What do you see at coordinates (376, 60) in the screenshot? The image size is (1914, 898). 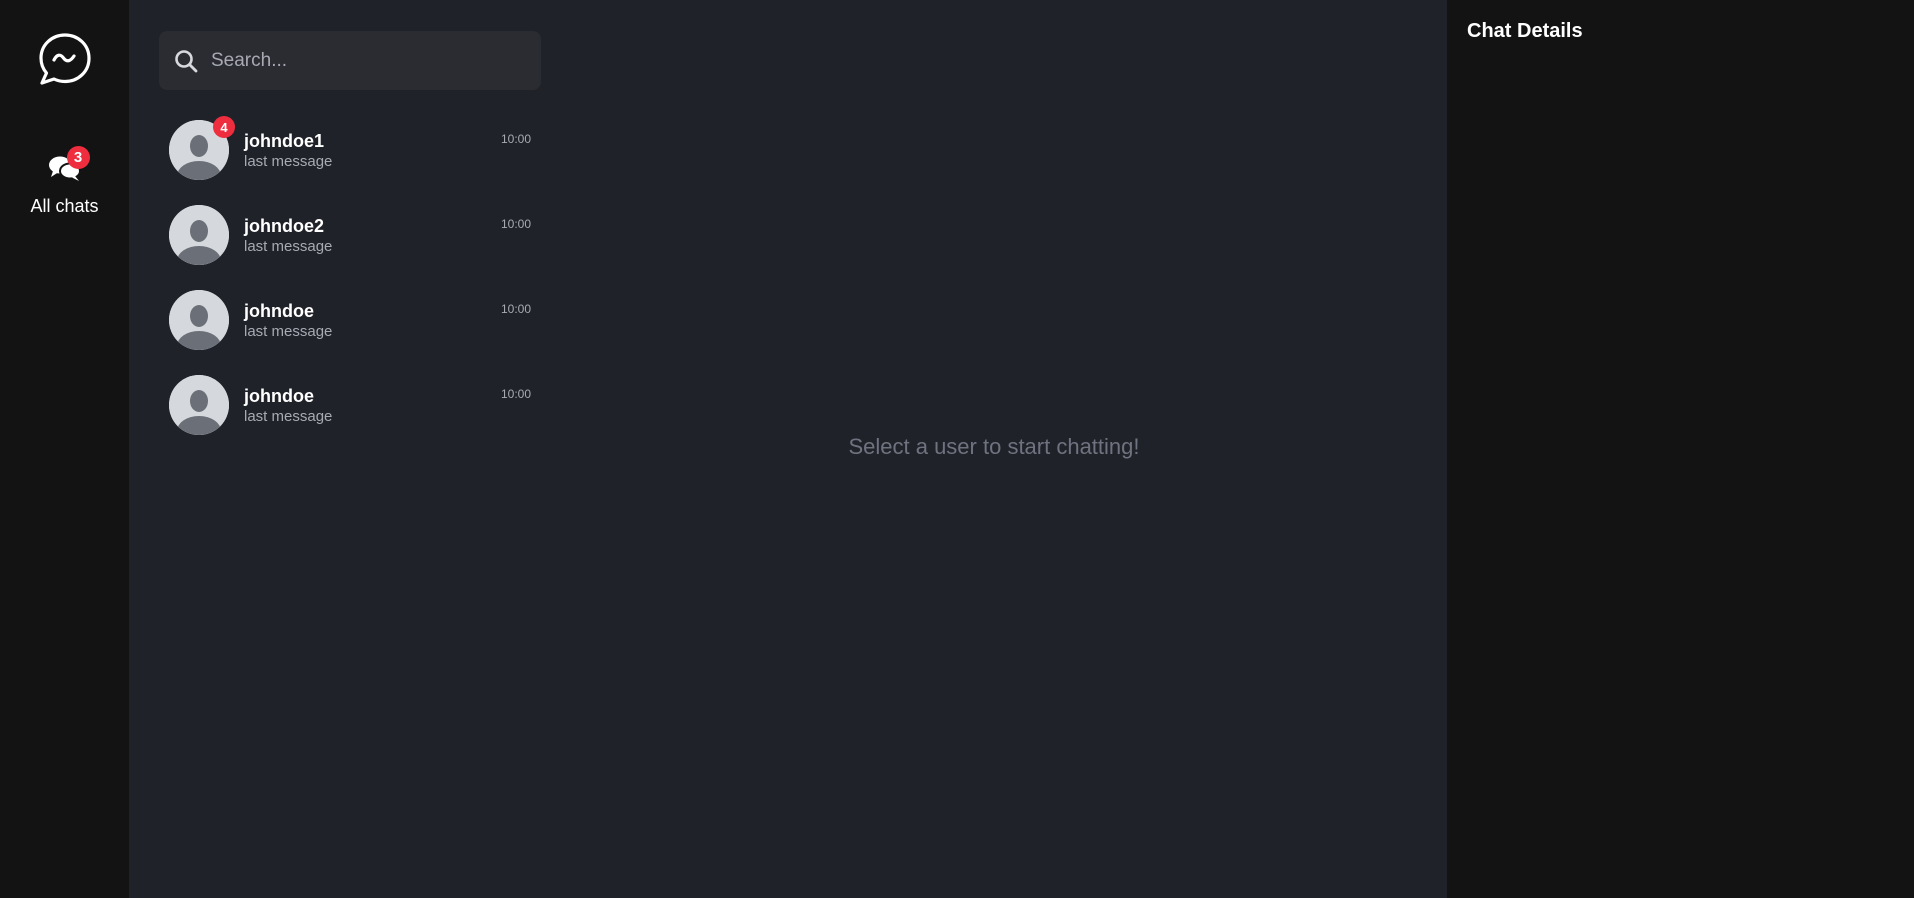 I see `search-input` at bounding box center [376, 60].